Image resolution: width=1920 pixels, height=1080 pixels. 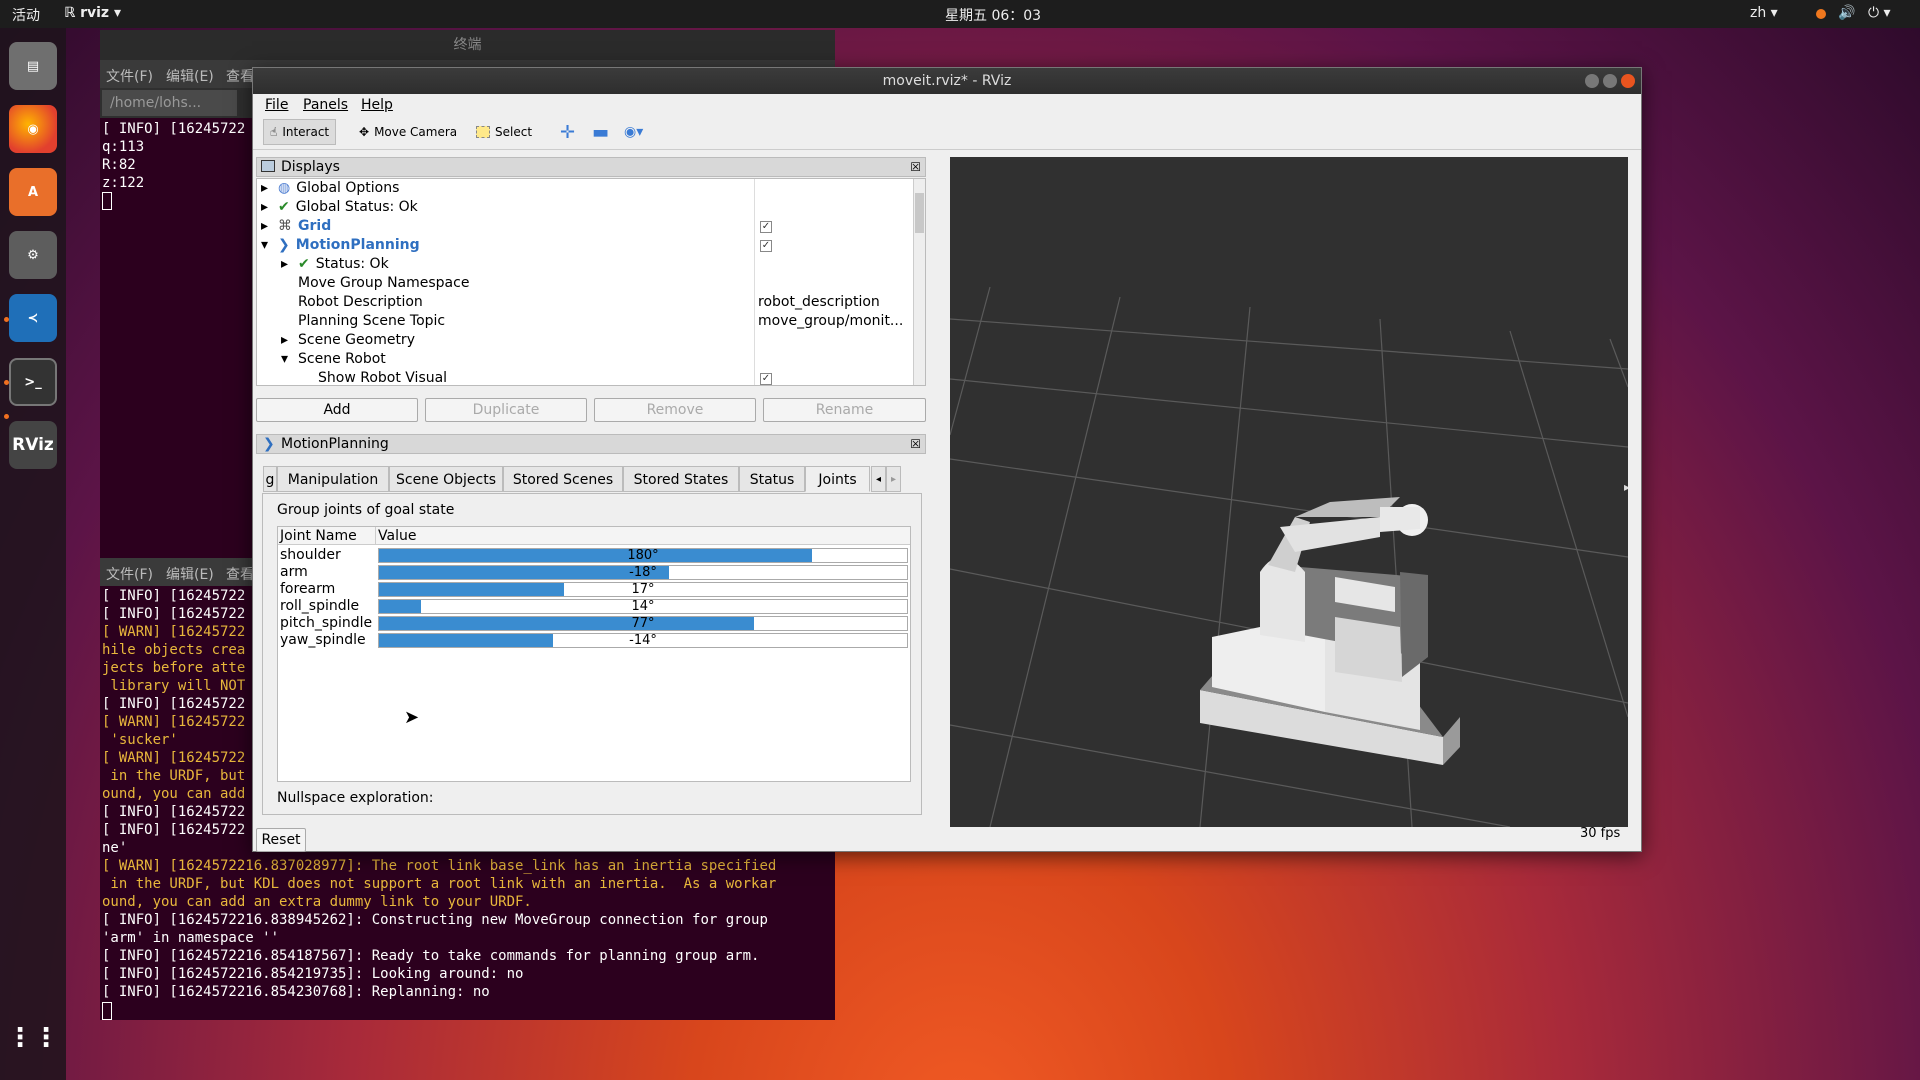 What do you see at coordinates (643, 606) in the screenshot?
I see `joint-value-slider: 14°` at bounding box center [643, 606].